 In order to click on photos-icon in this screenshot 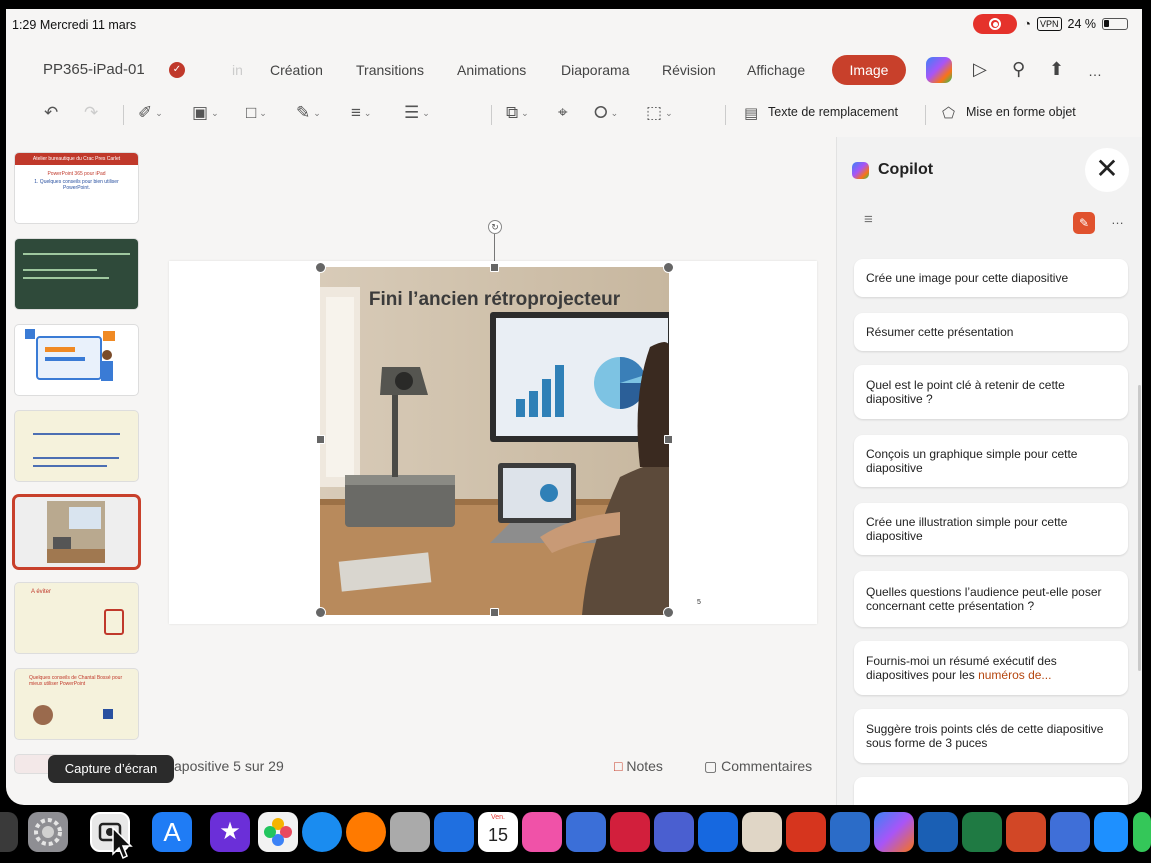, I will do `click(278, 832)`.